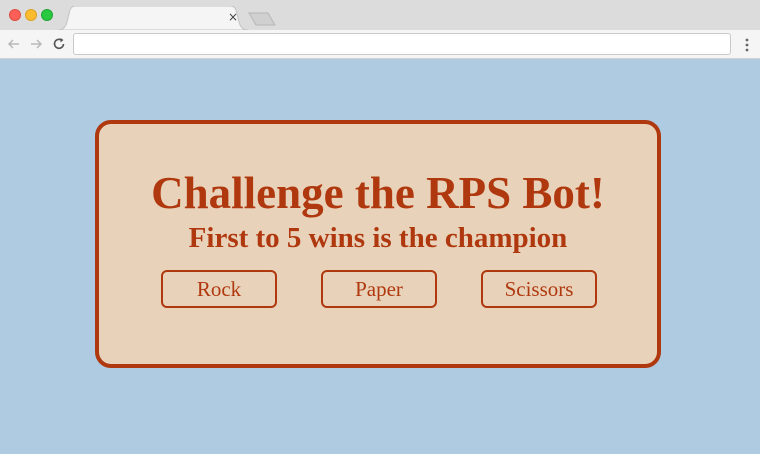 The width and height of the screenshot is (760, 454). I want to click on browser-toolbar, so click(380, 44).